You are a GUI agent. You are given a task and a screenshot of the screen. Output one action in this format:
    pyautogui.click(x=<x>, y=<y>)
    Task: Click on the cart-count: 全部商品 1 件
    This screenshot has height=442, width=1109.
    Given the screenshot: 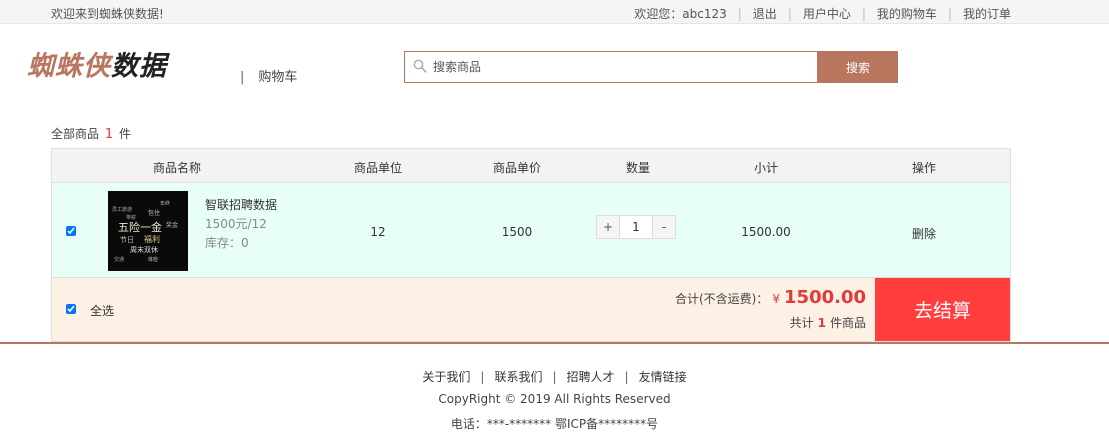 What is the action you would take?
    pyautogui.click(x=91, y=133)
    